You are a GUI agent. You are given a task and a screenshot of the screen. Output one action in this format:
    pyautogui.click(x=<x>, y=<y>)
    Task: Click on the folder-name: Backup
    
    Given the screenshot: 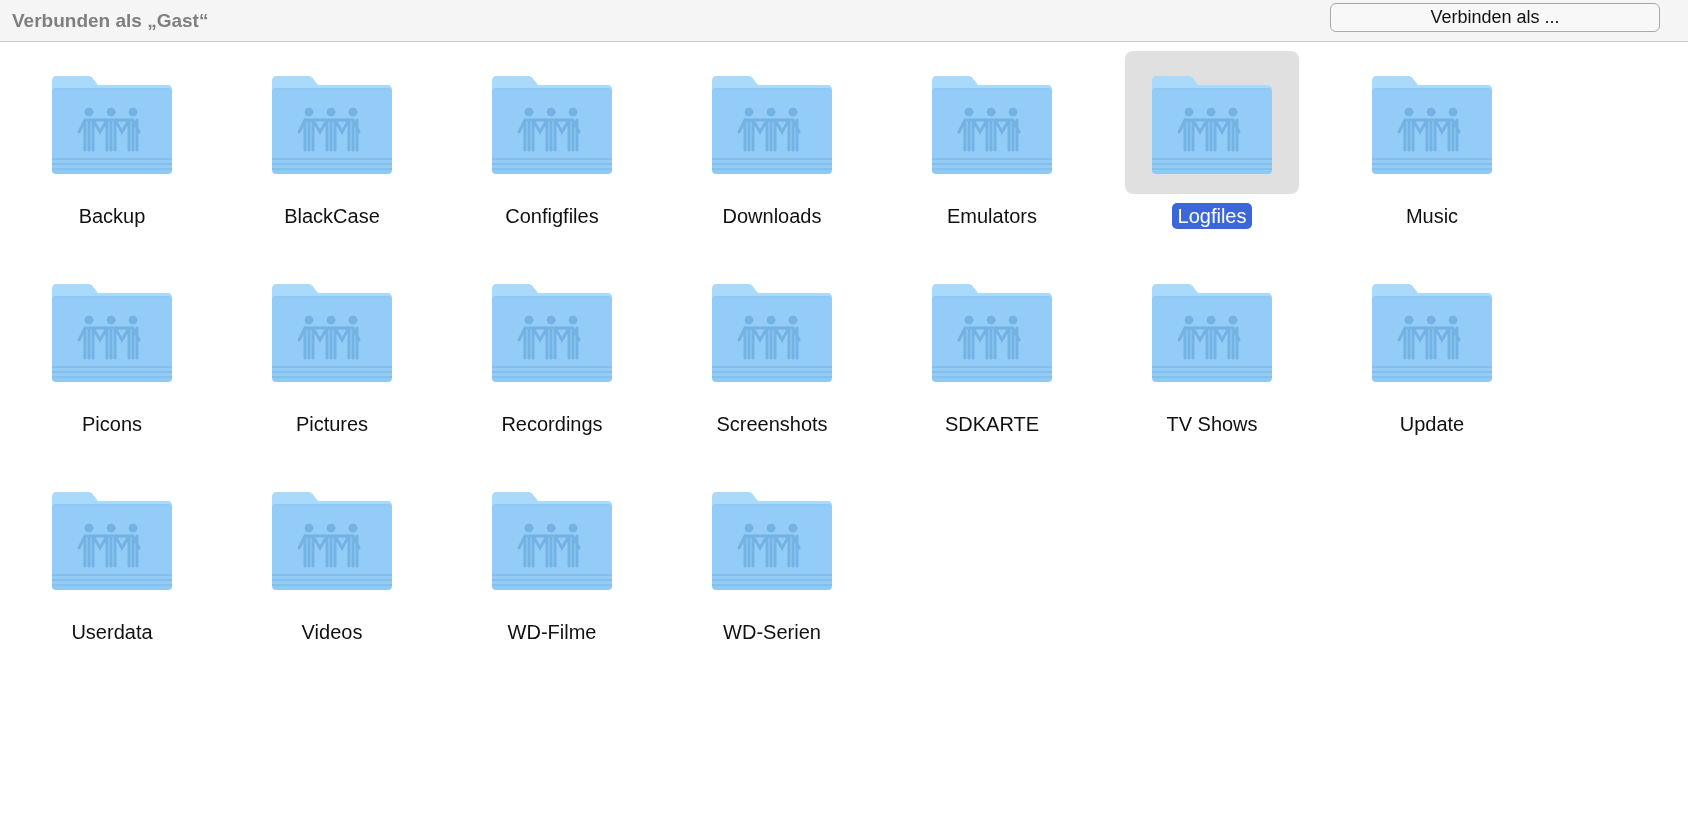 What is the action you would take?
    pyautogui.click(x=112, y=216)
    